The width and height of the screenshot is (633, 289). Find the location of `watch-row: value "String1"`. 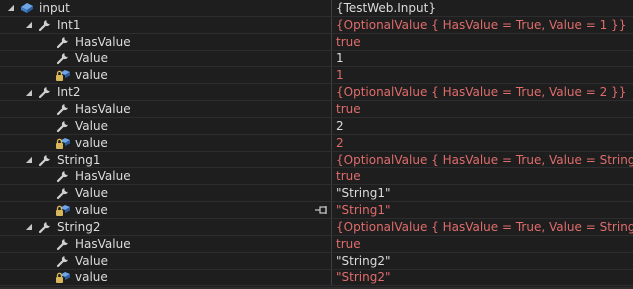

watch-row: value "String1" is located at coordinates (316, 210).